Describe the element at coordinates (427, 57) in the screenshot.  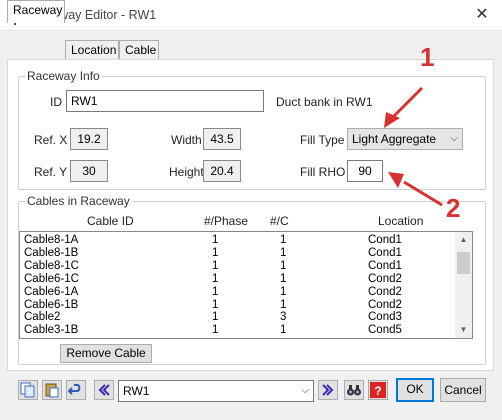
I see `annotation-number-1: 1` at that location.